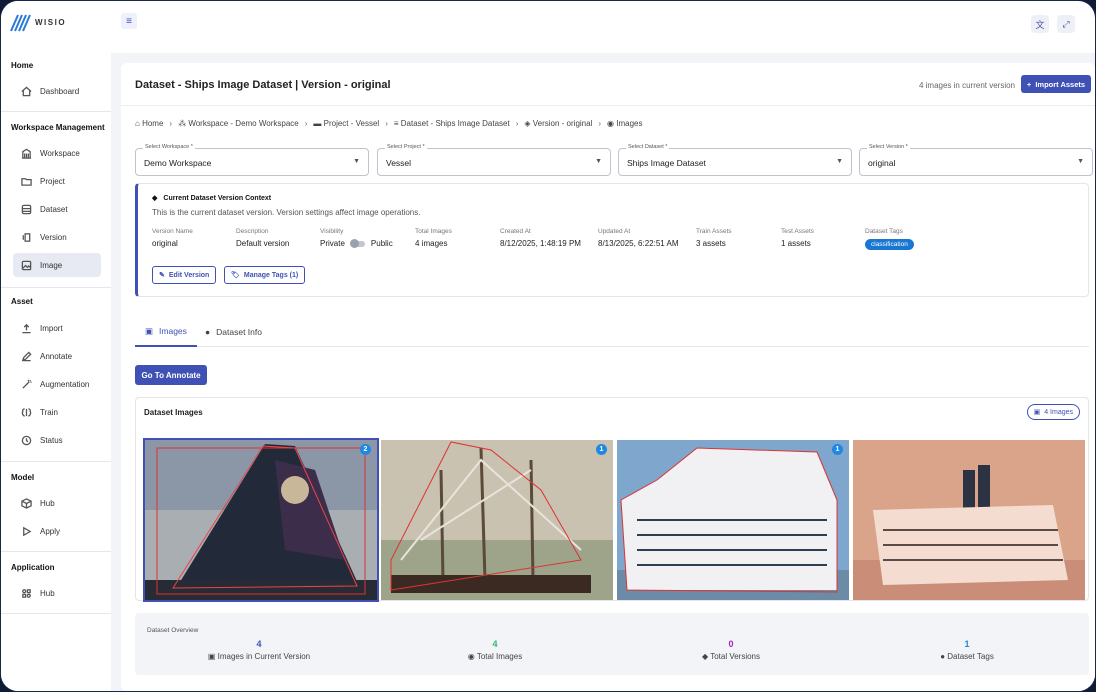 This screenshot has width=1096, height=692. What do you see at coordinates (27, 531) in the screenshot?
I see `play-icon` at bounding box center [27, 531].